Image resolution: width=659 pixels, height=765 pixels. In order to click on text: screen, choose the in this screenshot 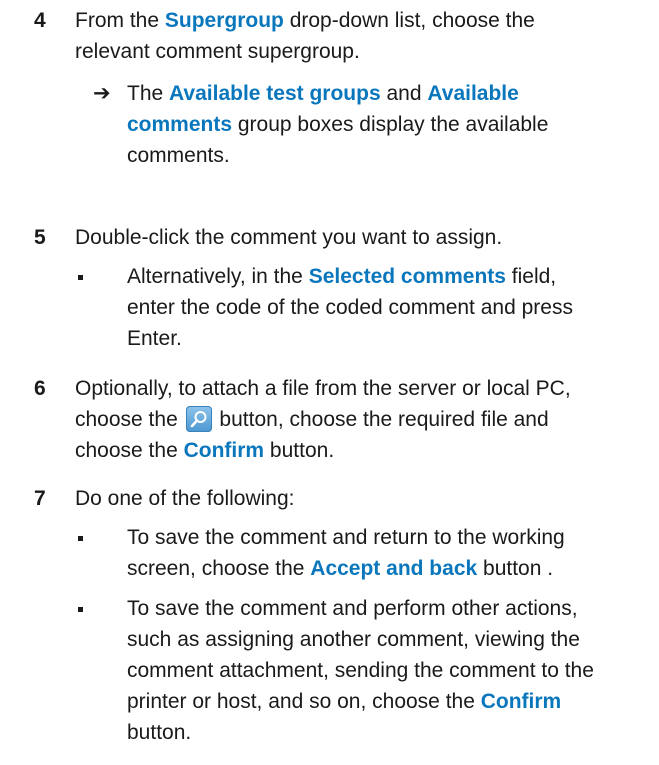, I will do `click(219, 568)`.